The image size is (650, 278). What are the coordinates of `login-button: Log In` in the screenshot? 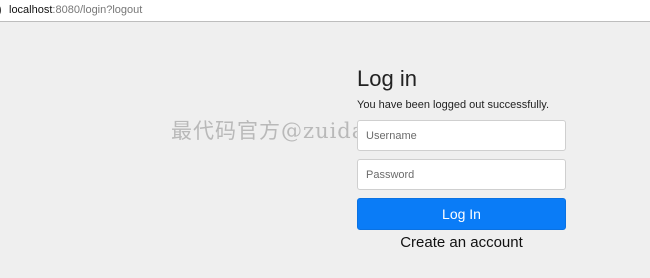 It's located at (461, 214).